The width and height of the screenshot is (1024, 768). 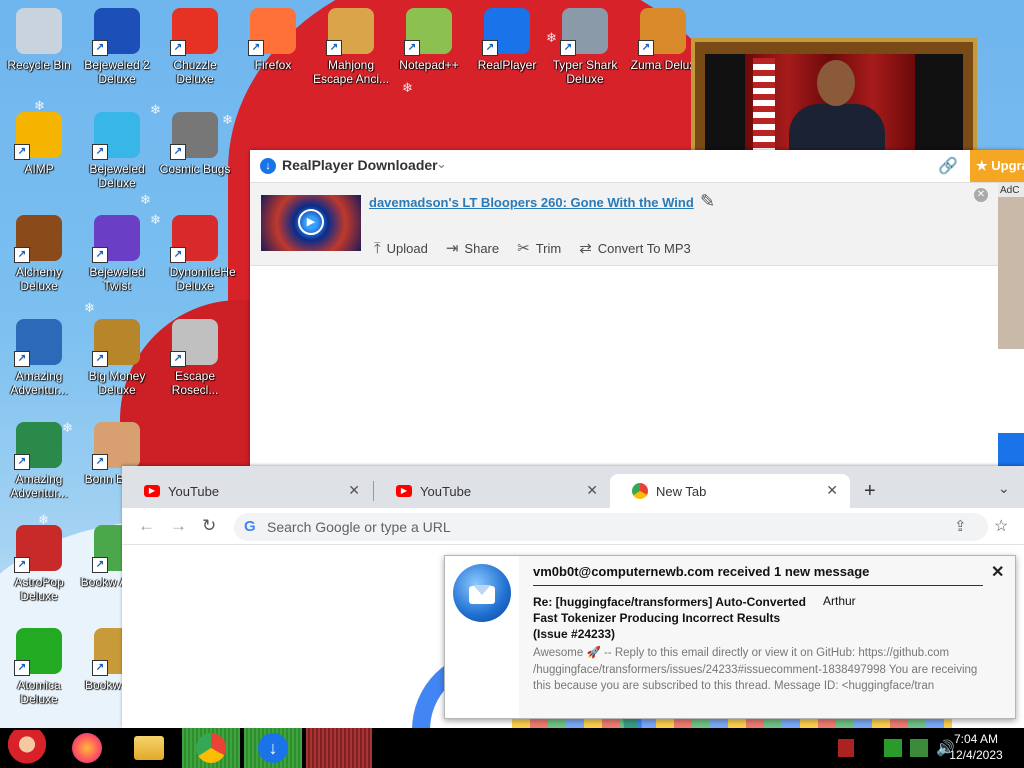 I want to click on clock-time: 7:04 AM, so click(x=976, y=739).